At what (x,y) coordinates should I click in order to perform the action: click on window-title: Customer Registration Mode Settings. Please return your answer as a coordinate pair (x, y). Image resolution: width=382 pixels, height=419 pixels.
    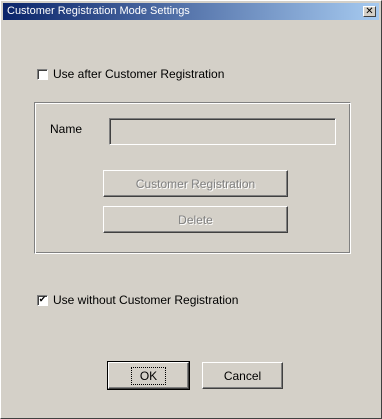
    Looking at the image, I should click on (98, 11).